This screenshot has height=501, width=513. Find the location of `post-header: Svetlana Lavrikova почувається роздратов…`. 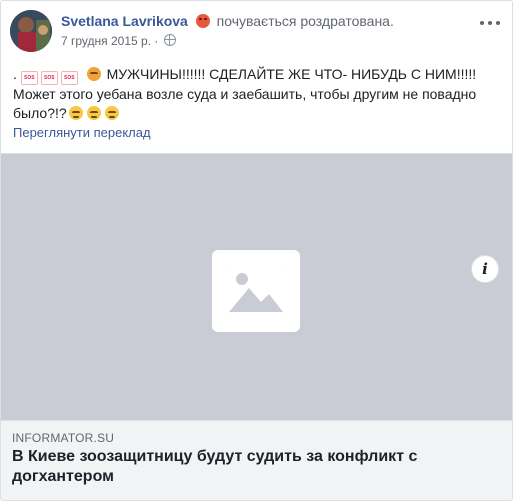

post-header: Svetlana Lavrikova почувається роздратов… is located at coordinates (261, 32).